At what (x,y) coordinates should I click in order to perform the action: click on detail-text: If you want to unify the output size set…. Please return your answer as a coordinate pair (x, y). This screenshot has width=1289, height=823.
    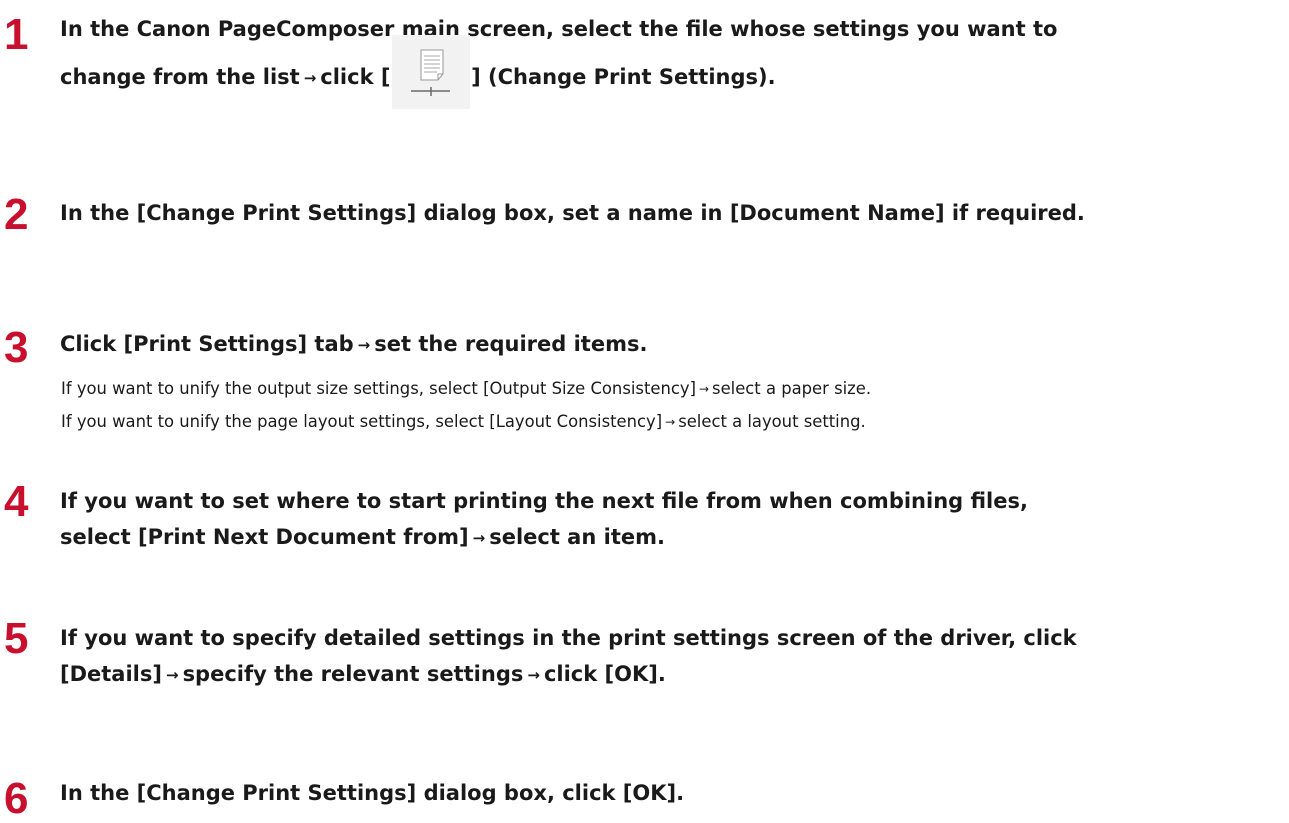
    Looking at the image, I should click on (378, 388).